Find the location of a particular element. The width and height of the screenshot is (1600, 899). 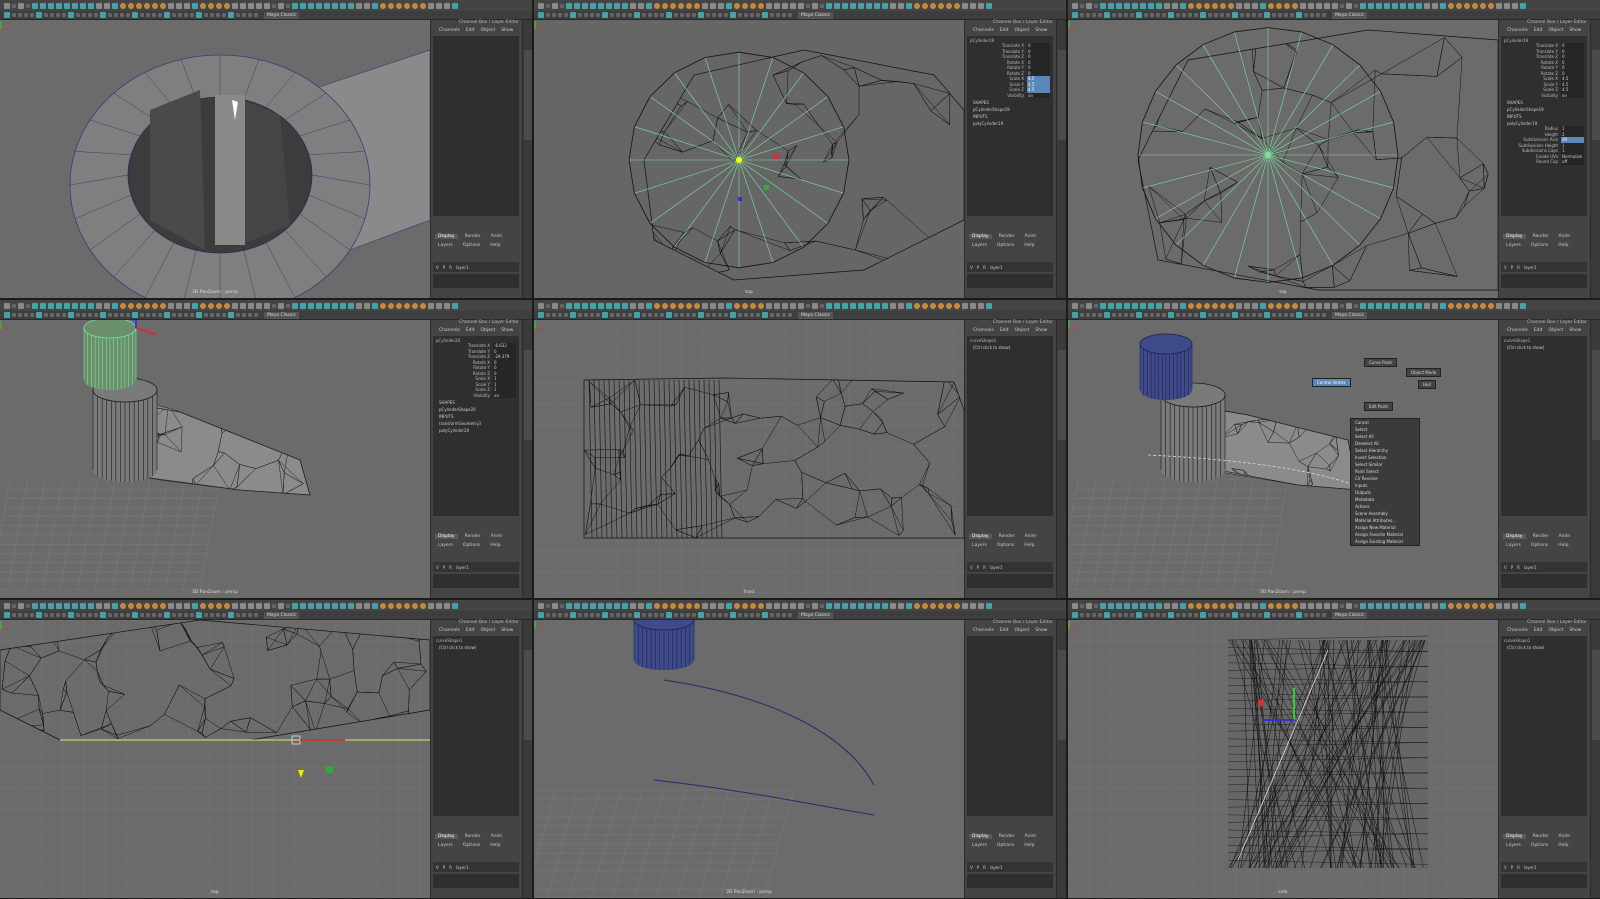

layer-tab-display: Display is located at coordinates (1514, 536).